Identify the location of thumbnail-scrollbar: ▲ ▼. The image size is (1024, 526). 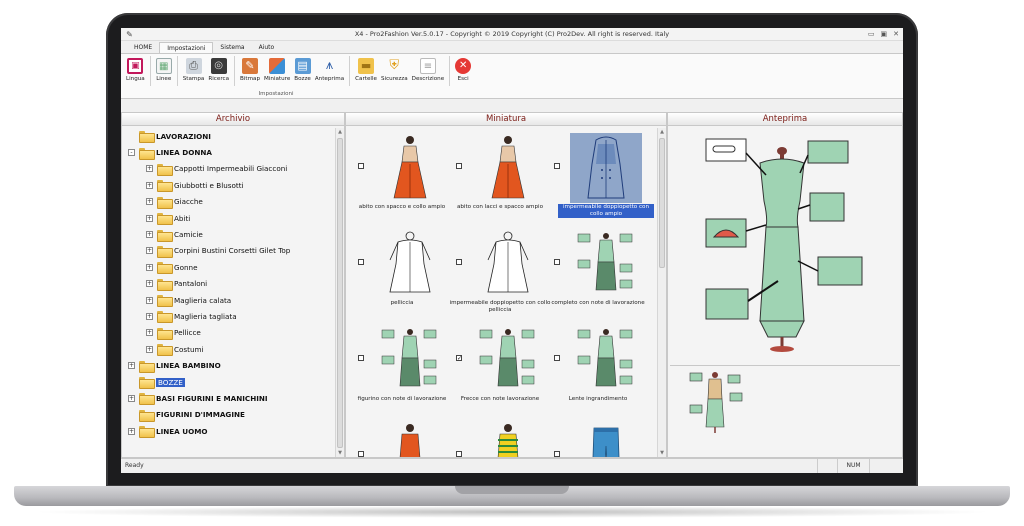
(661, 292).